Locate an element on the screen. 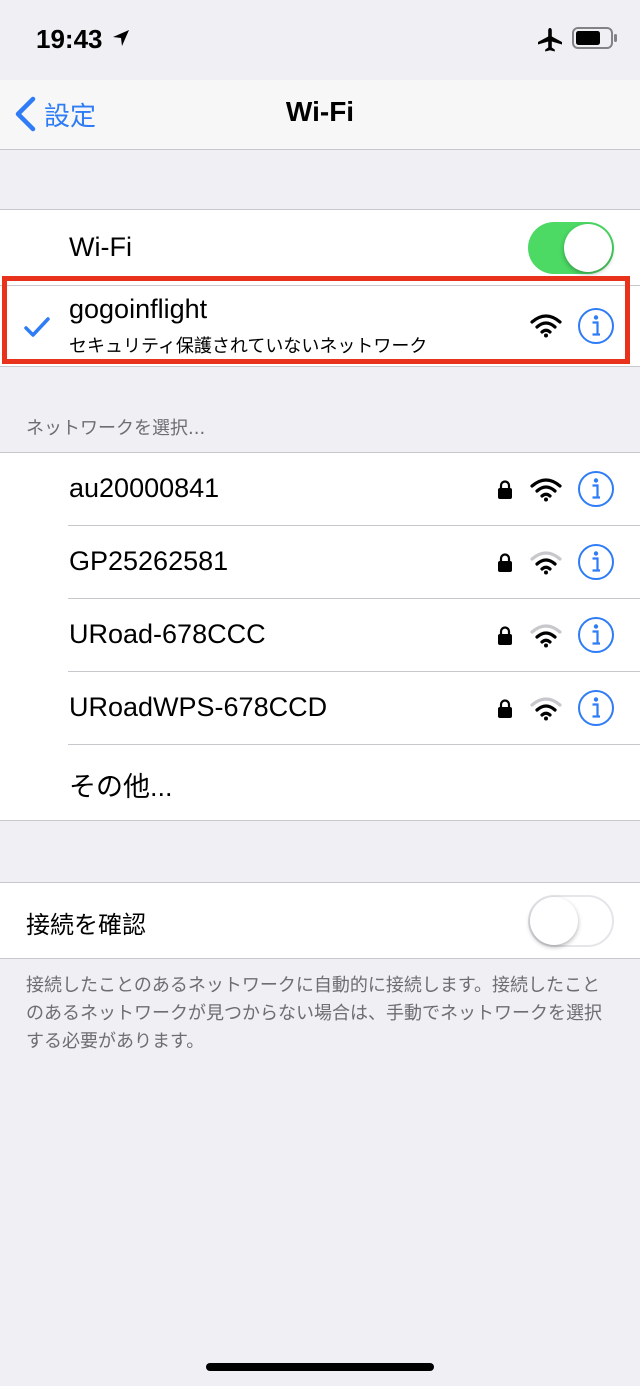 The width and height of the screenshot is (640, 1386). home-indicator is located at coordinates (320, 1367).